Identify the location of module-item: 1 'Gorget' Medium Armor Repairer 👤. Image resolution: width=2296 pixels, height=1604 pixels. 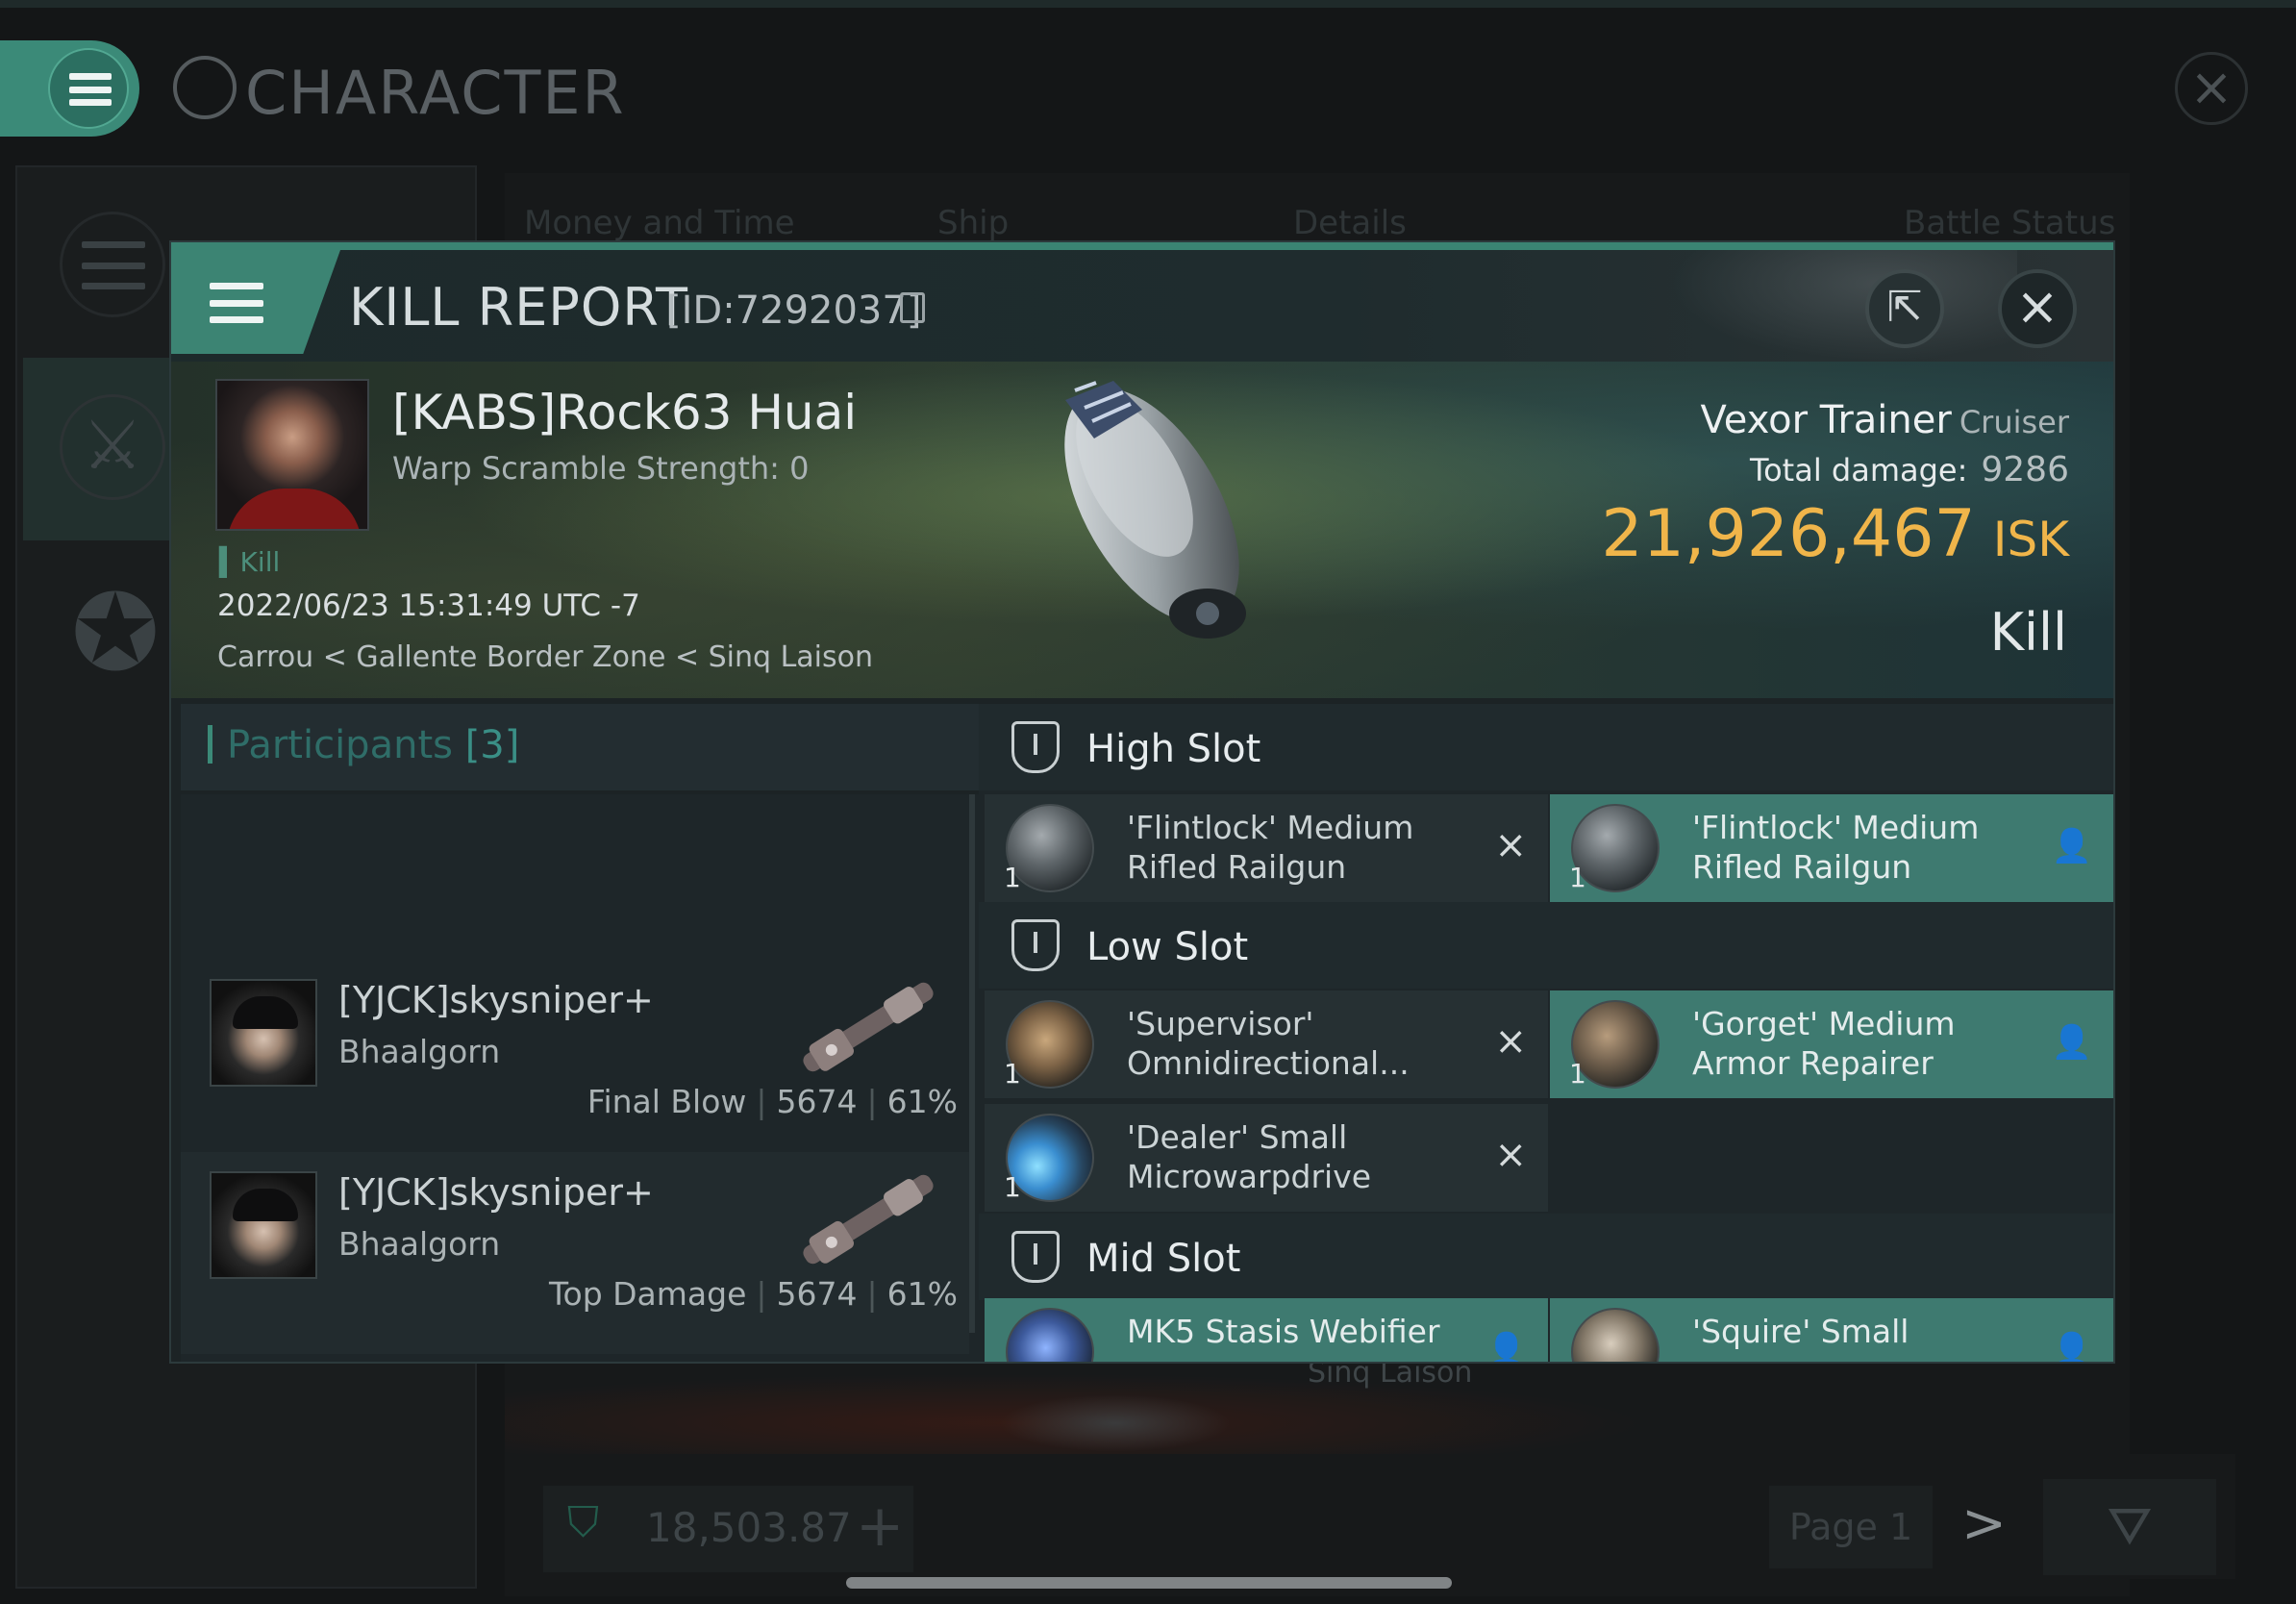
(1831, 1044).